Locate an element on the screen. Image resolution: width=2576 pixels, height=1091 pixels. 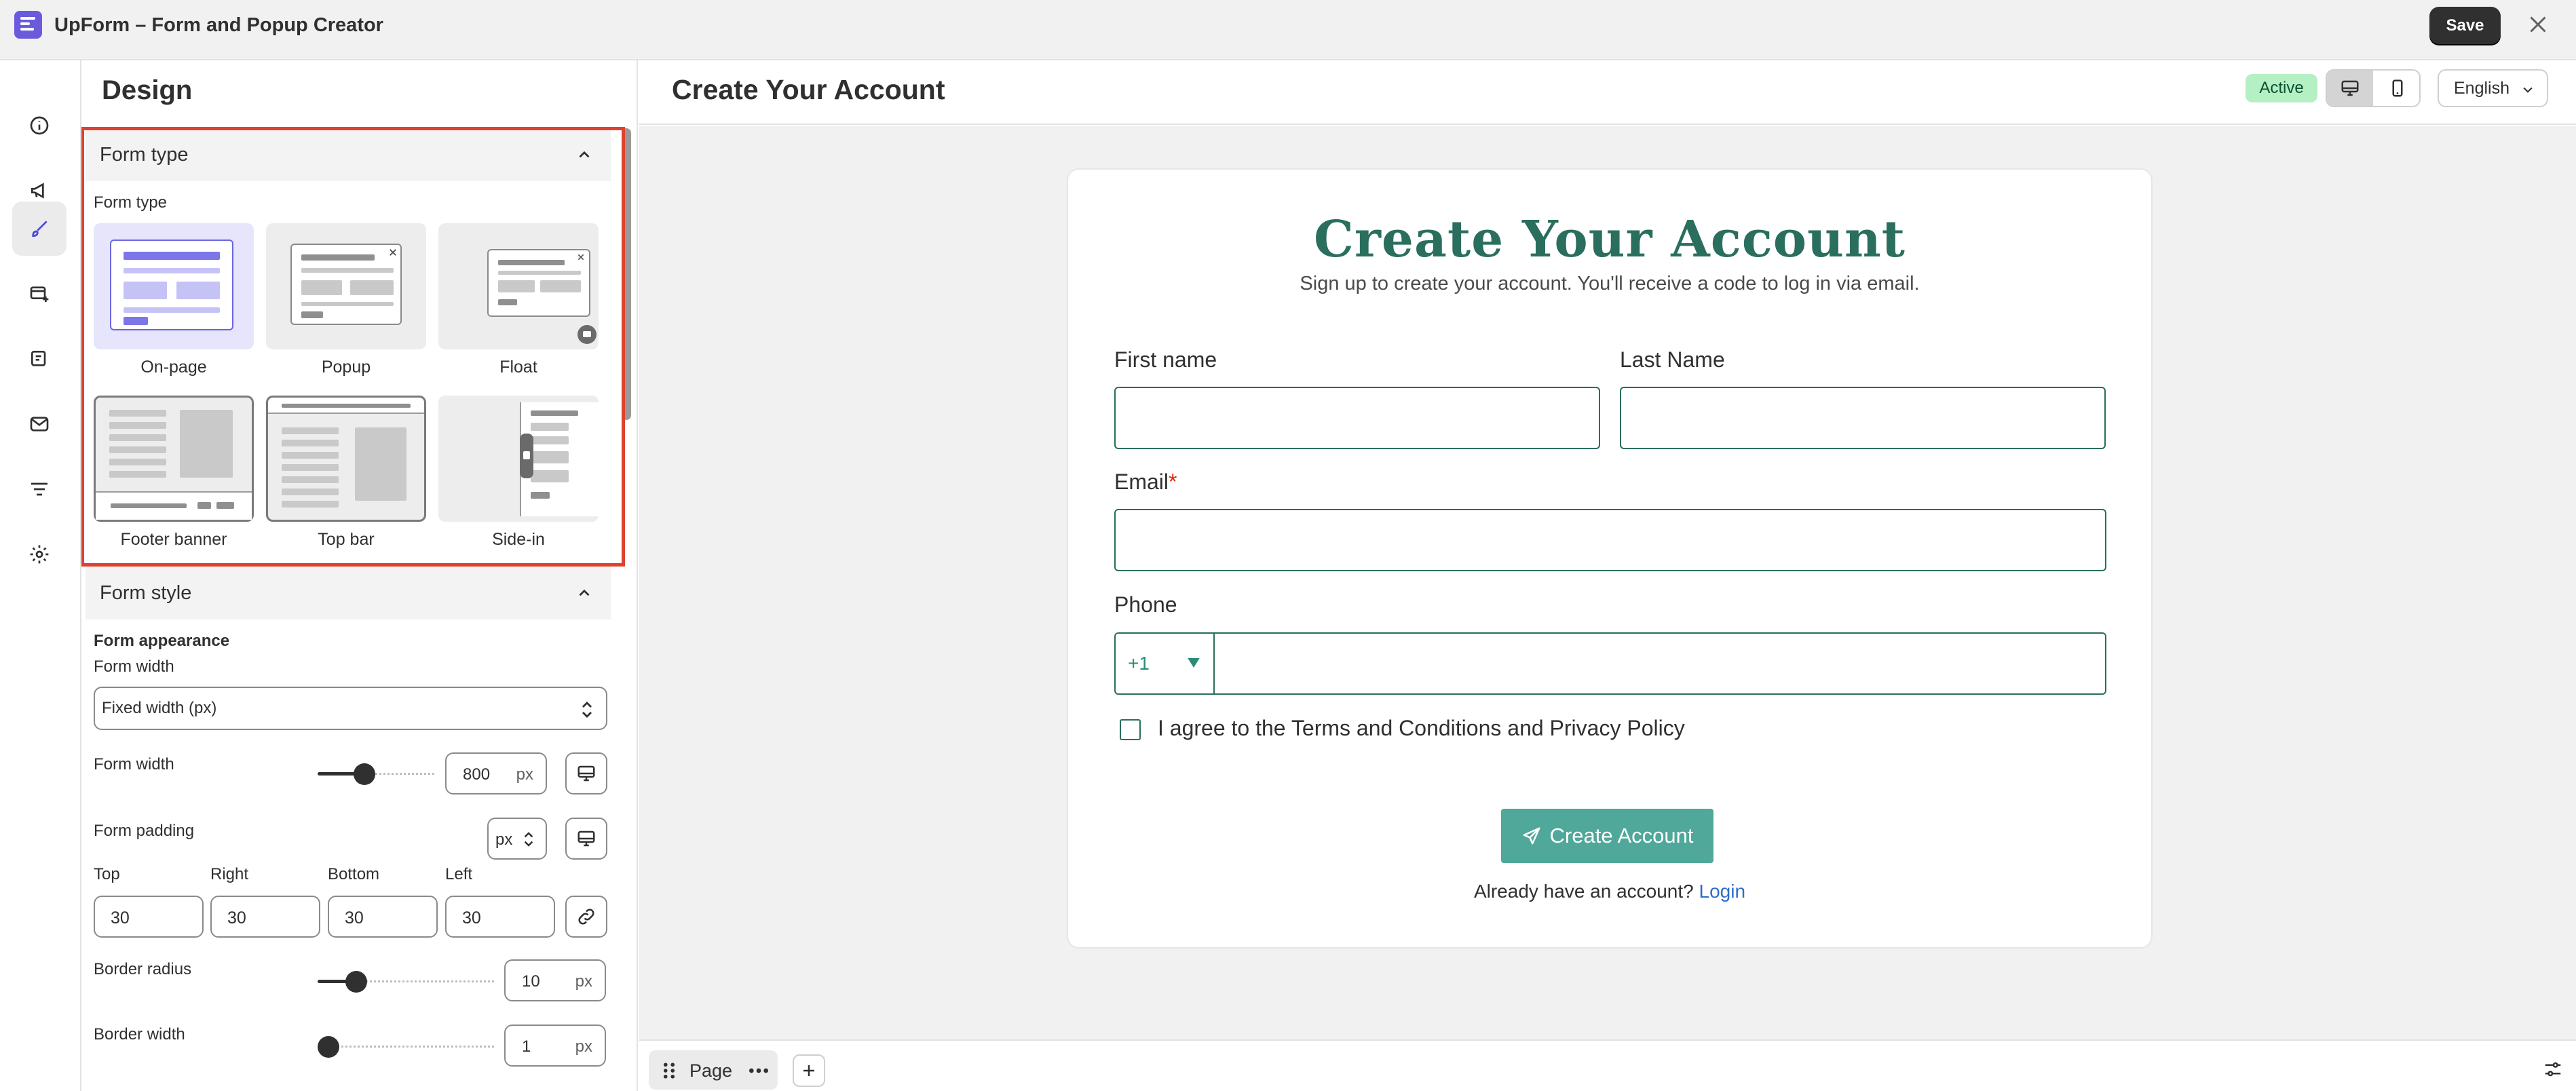
rail-item-info is located at coordinates (39, 125).